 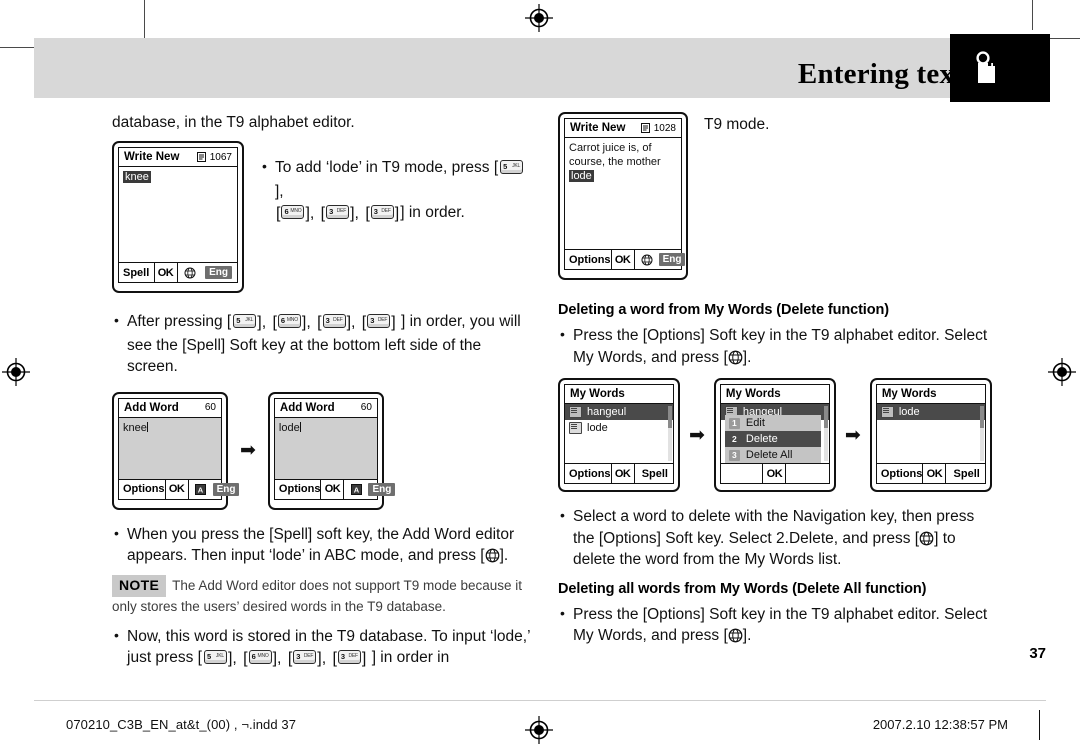 I want to click on softkey-bar: Options OK Eng, so click(x=625, y=260).